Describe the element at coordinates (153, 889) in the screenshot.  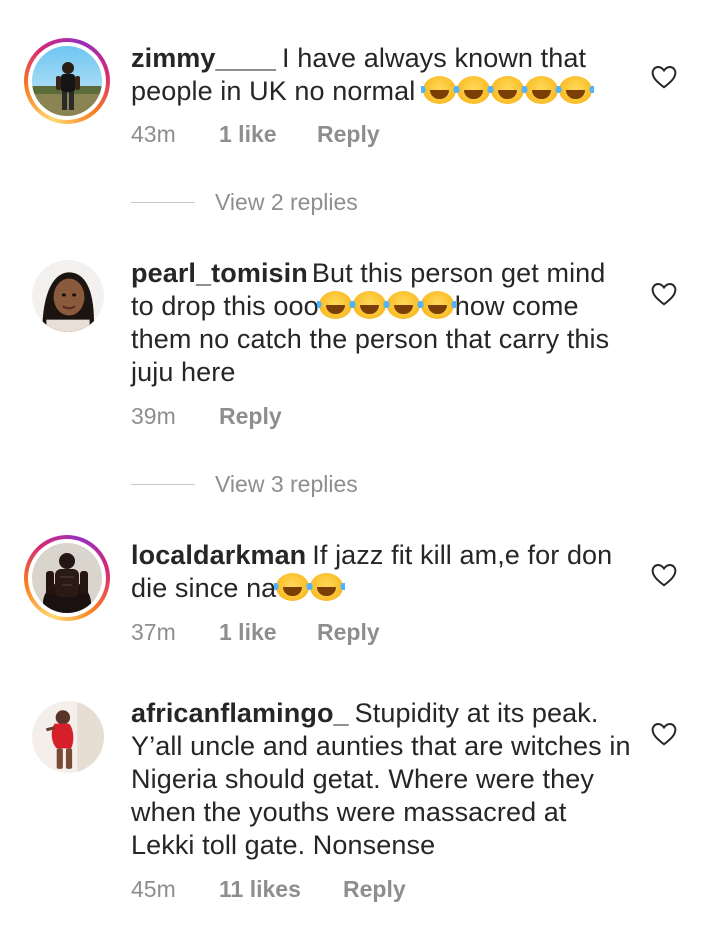
I see `comment-timestamp: 45m` at that location.